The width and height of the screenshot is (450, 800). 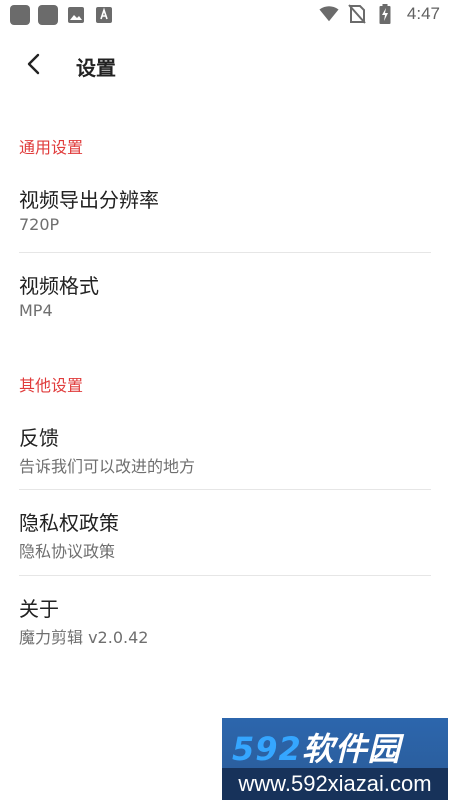 I want to click on image-icon, so click(x=76, y=15).